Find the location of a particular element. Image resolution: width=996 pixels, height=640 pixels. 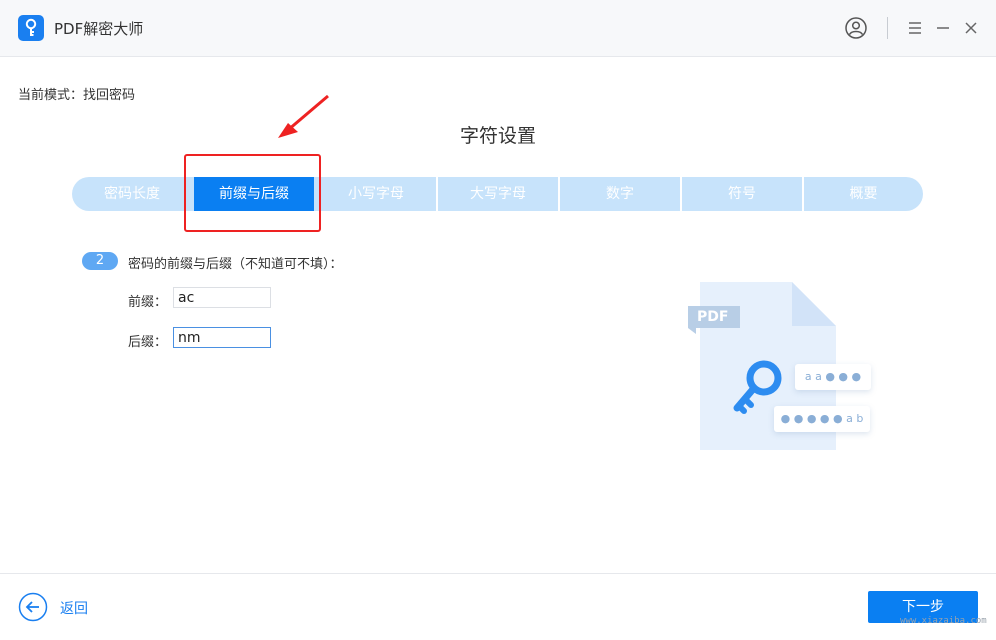

app-title: PDF解密大师 is located at coordinates (99, 29).